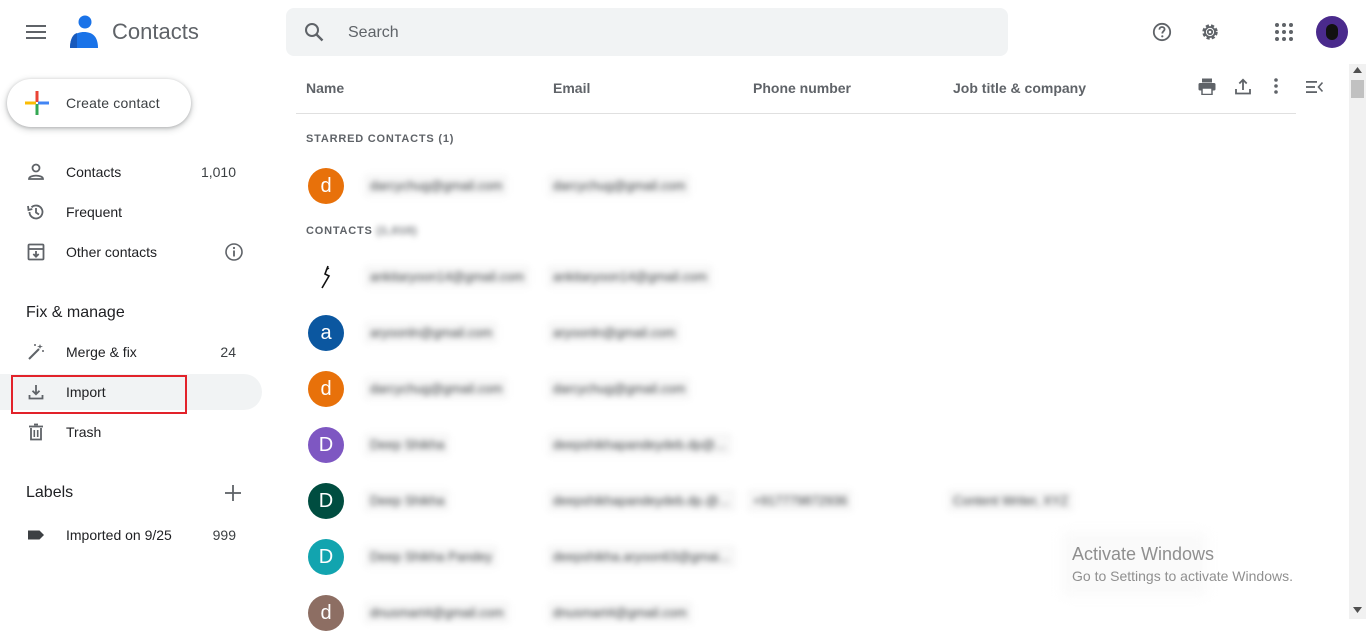 This screenshot has width=1366, height=641. What do you see at coordinates (339, 231) in the screenshot?
I see `contacts-header-label: CONTACTS` at bounding box center [339, 231].